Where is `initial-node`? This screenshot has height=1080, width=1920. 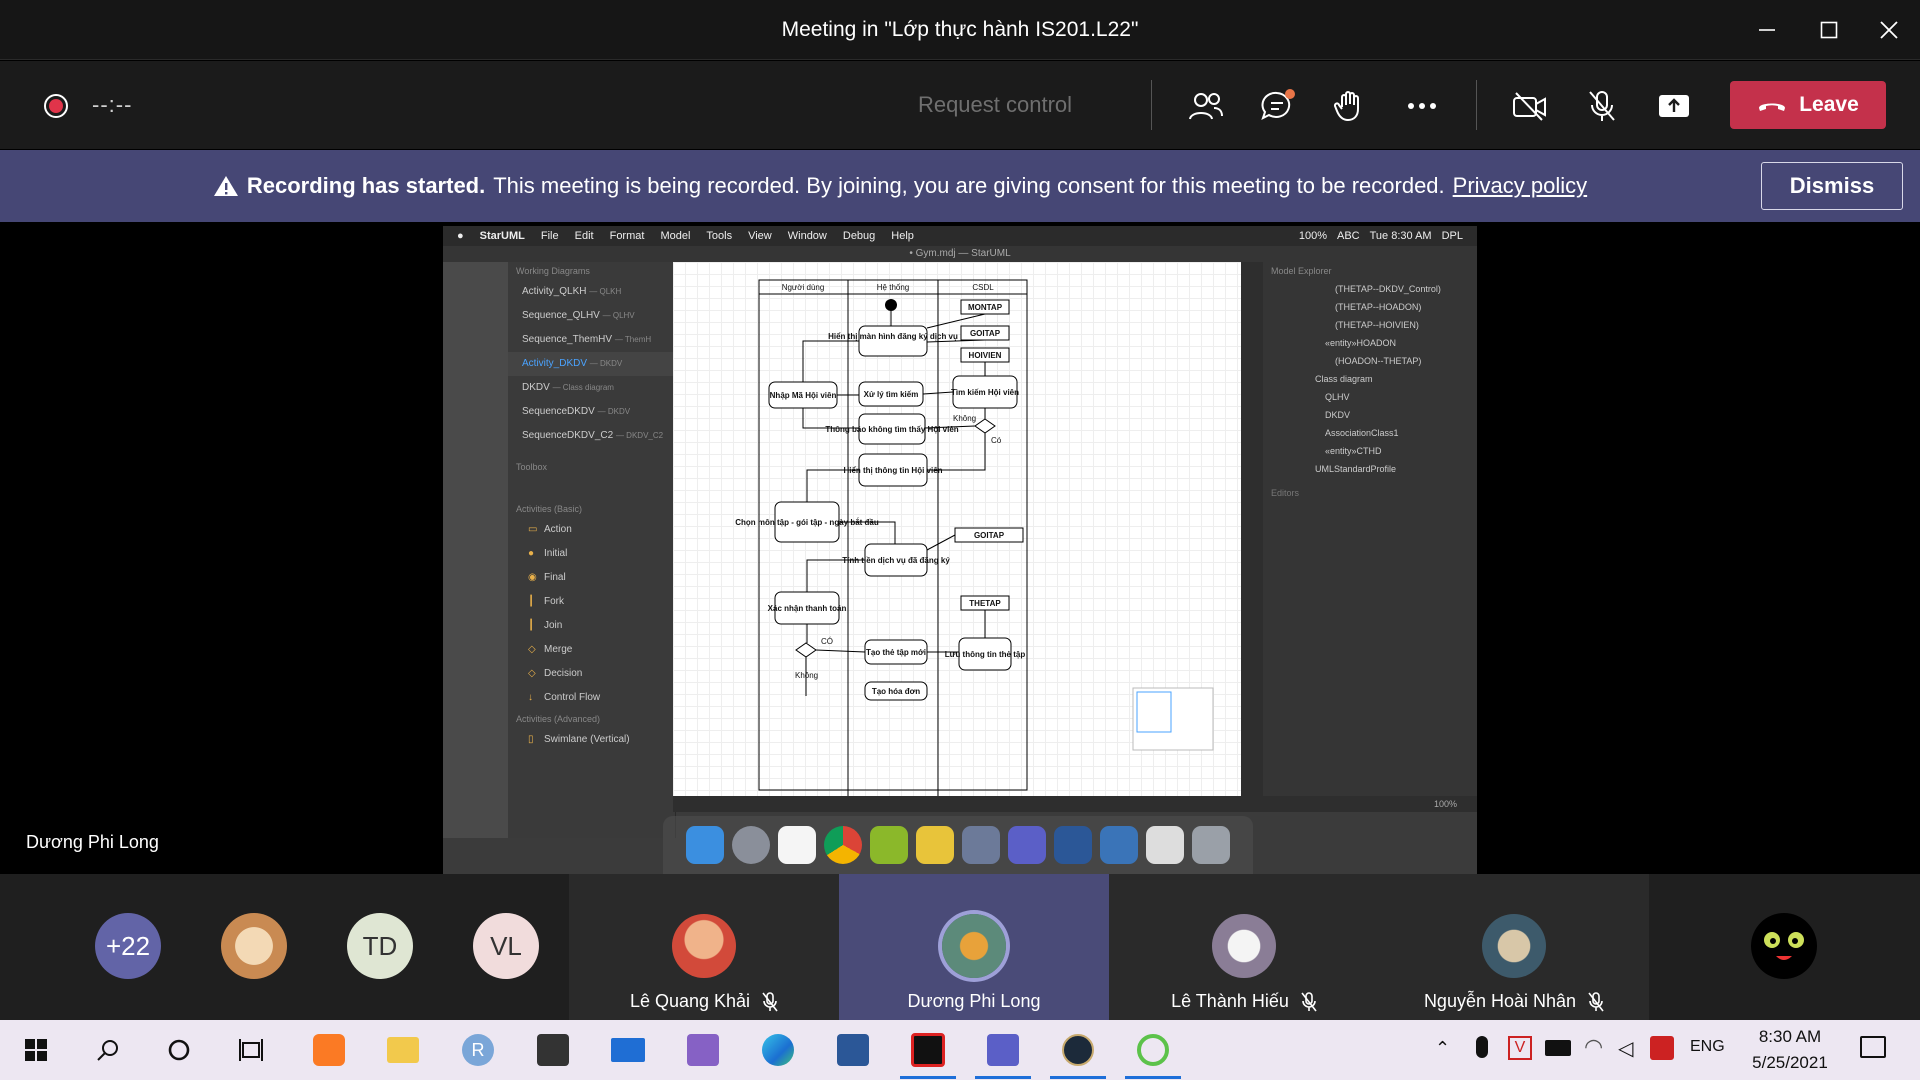 initial-node is located at coordinates (891, 305).